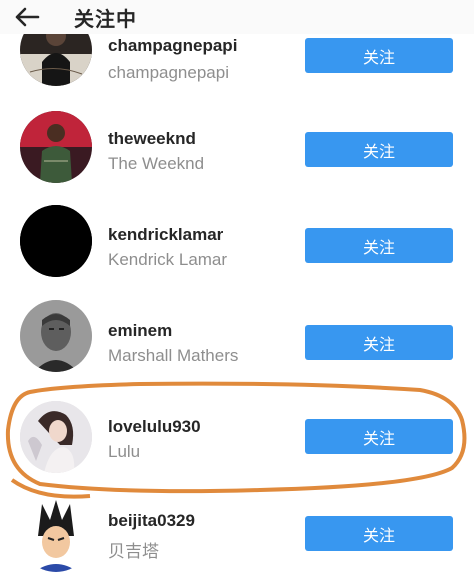  Describe the element at coordinates (154, 427) in the screenshot. I see `username: lovelulu930` at that location.